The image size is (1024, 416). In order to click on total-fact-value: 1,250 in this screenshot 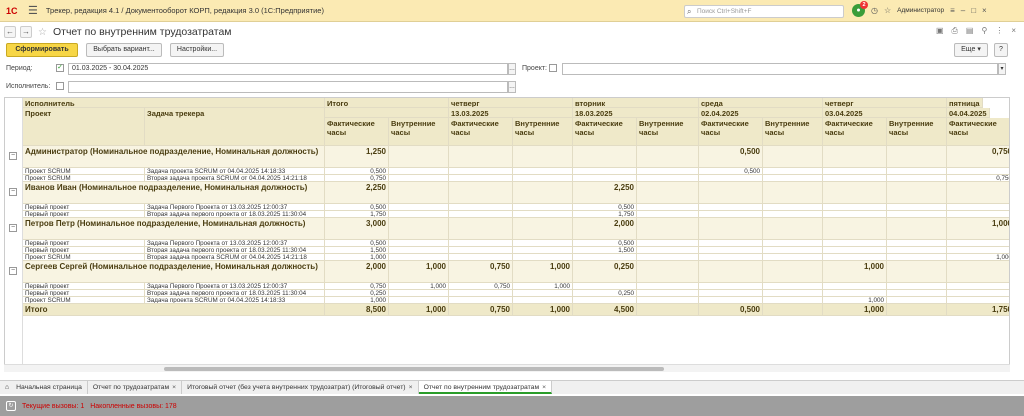, I will do `click(357, 157)`.